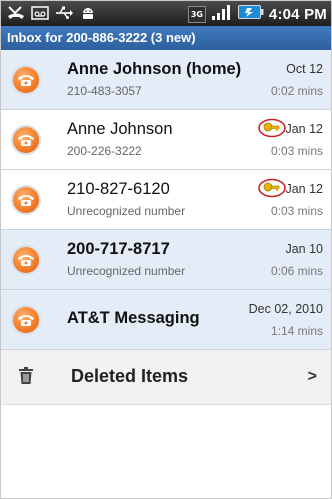 The height and width of the screenshot is (499, 332). What do you see at coordinates (285, 309) in the screenshot?
I see `message-date: Dec 02, 2010` at bounding box center [285, 309].